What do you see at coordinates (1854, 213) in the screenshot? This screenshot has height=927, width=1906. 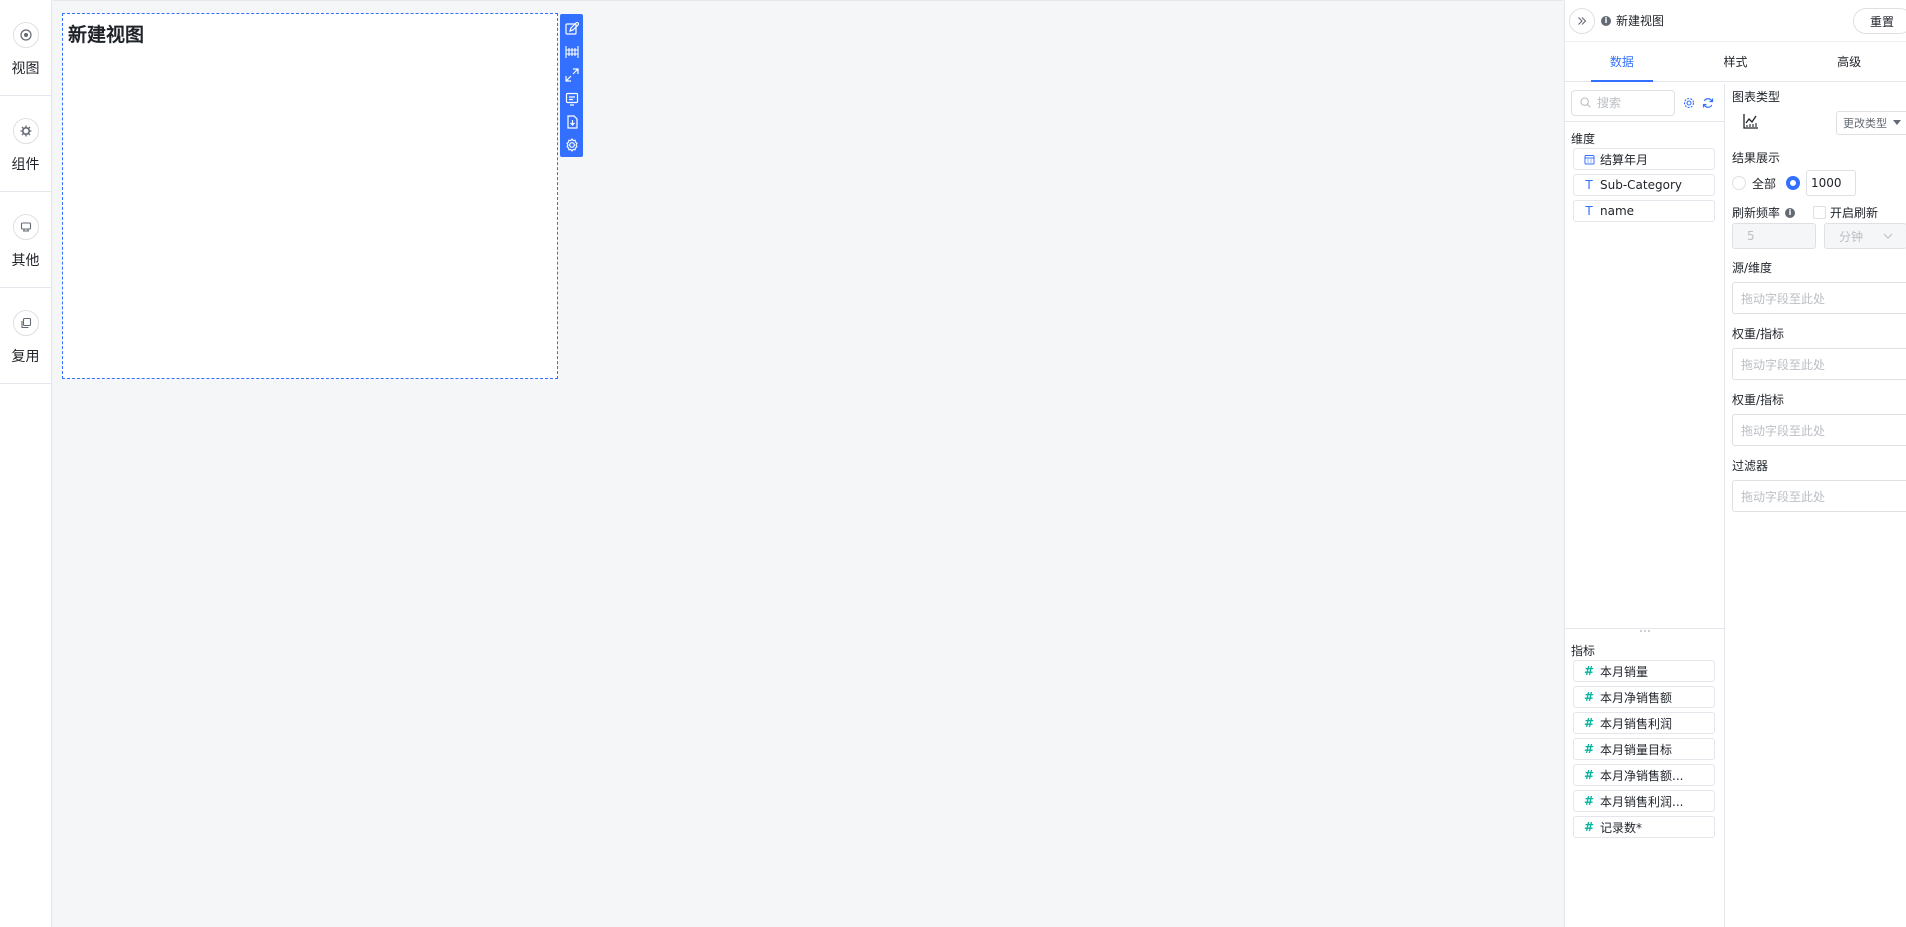 I see `enable-refresh-label: 开启刷新` at bounding box center [1854, 213].